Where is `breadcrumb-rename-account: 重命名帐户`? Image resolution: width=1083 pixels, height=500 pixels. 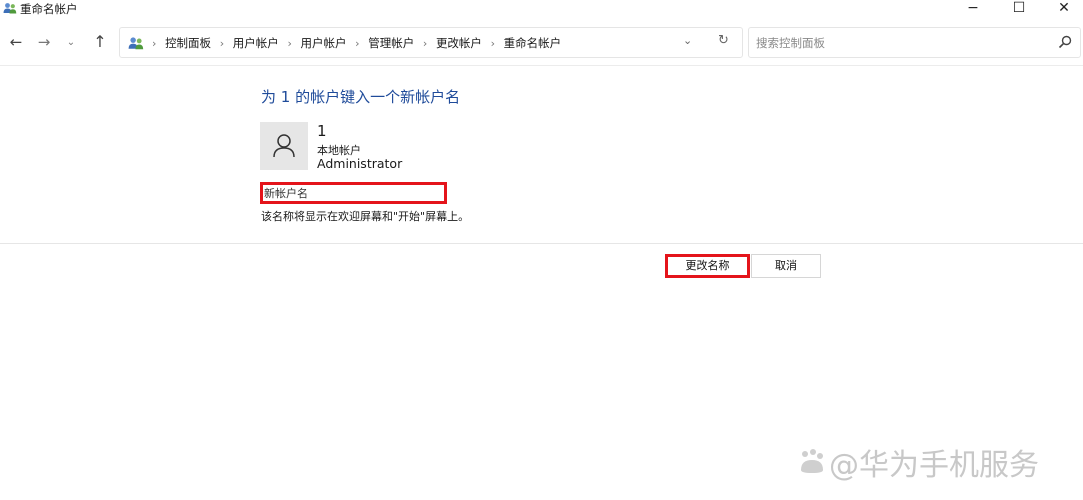
breadcrumb-rename-account: 重命名帐户 is located at coordinates (533, 43).